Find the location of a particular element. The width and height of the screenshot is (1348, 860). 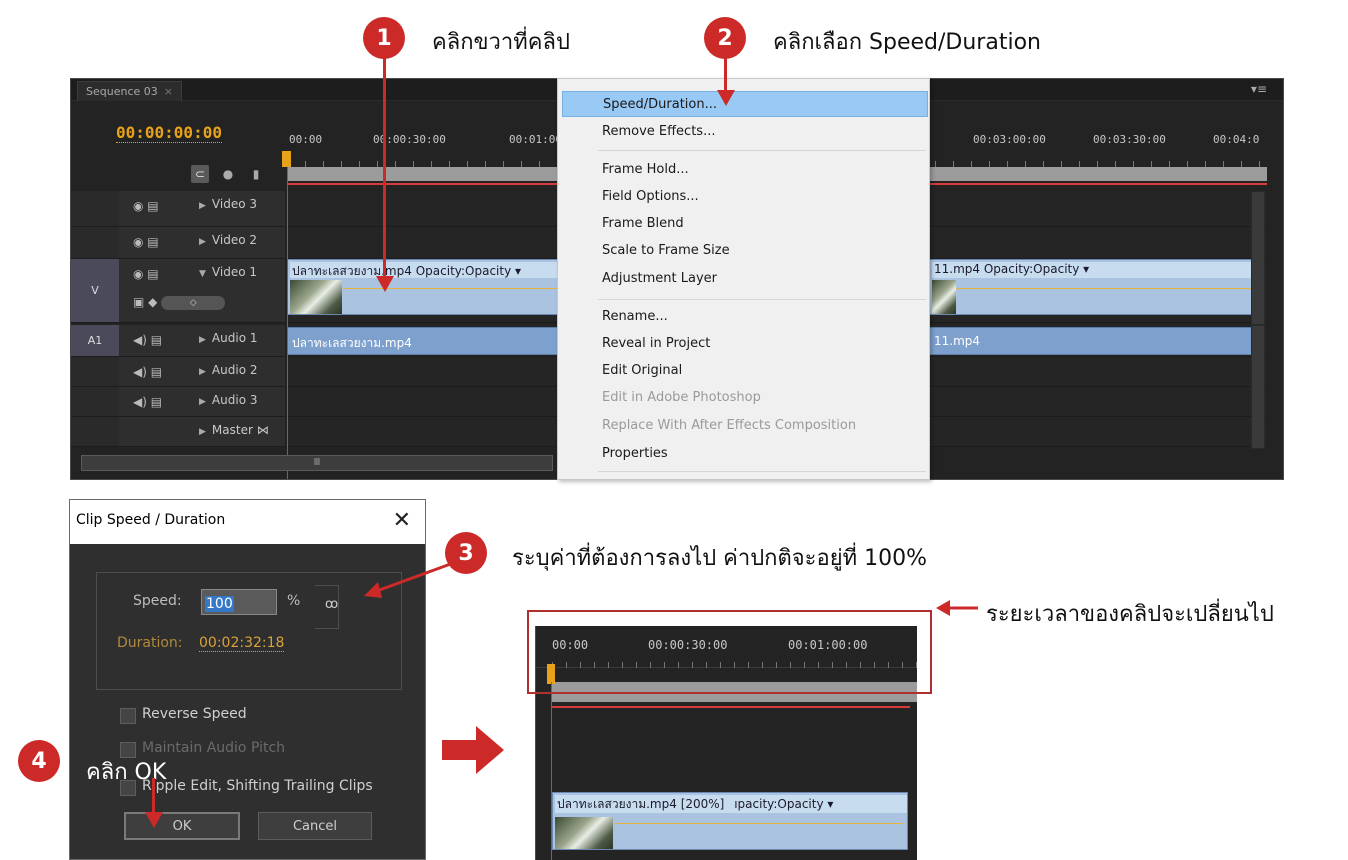

timecode-display: 00:00:00:00 is located at coordinates (169, 133).